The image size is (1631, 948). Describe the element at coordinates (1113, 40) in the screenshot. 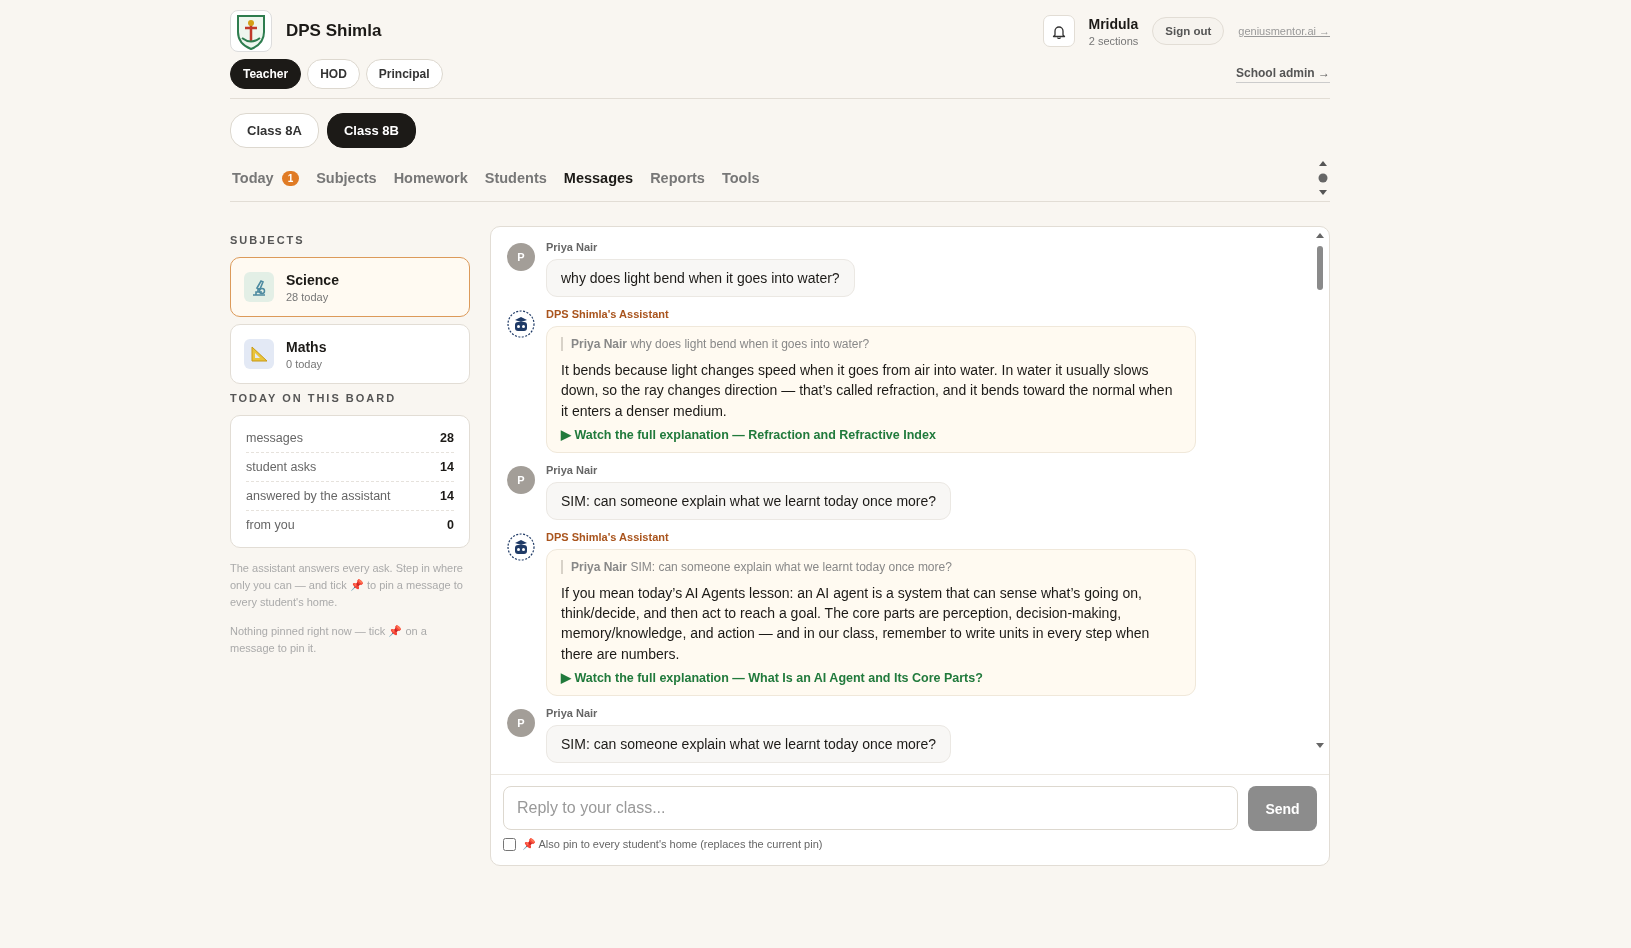

I see `user-detail: 2 sections` at that location.